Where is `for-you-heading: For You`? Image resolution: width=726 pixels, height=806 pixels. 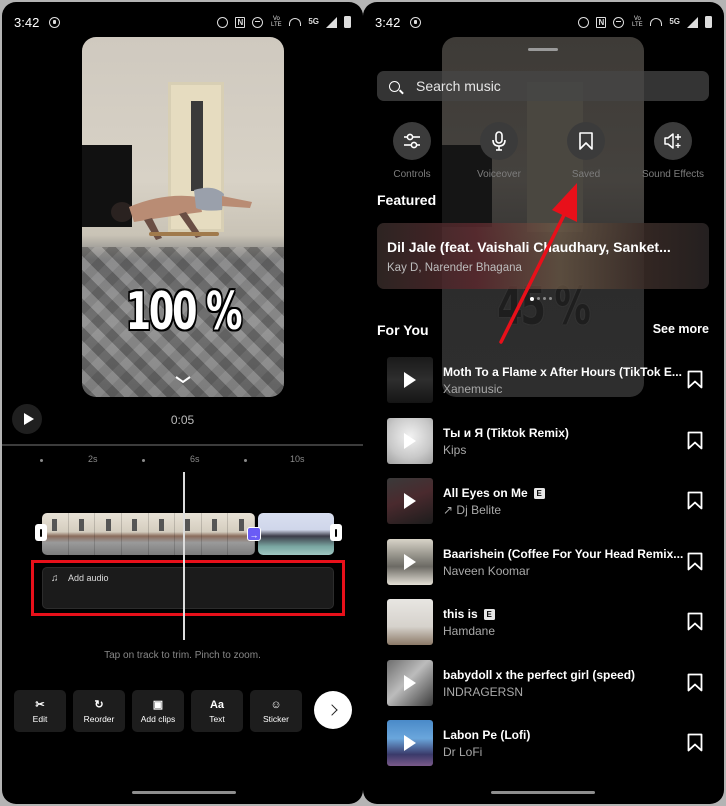
for-you-heading: For You is located at coordinates (403, 330).